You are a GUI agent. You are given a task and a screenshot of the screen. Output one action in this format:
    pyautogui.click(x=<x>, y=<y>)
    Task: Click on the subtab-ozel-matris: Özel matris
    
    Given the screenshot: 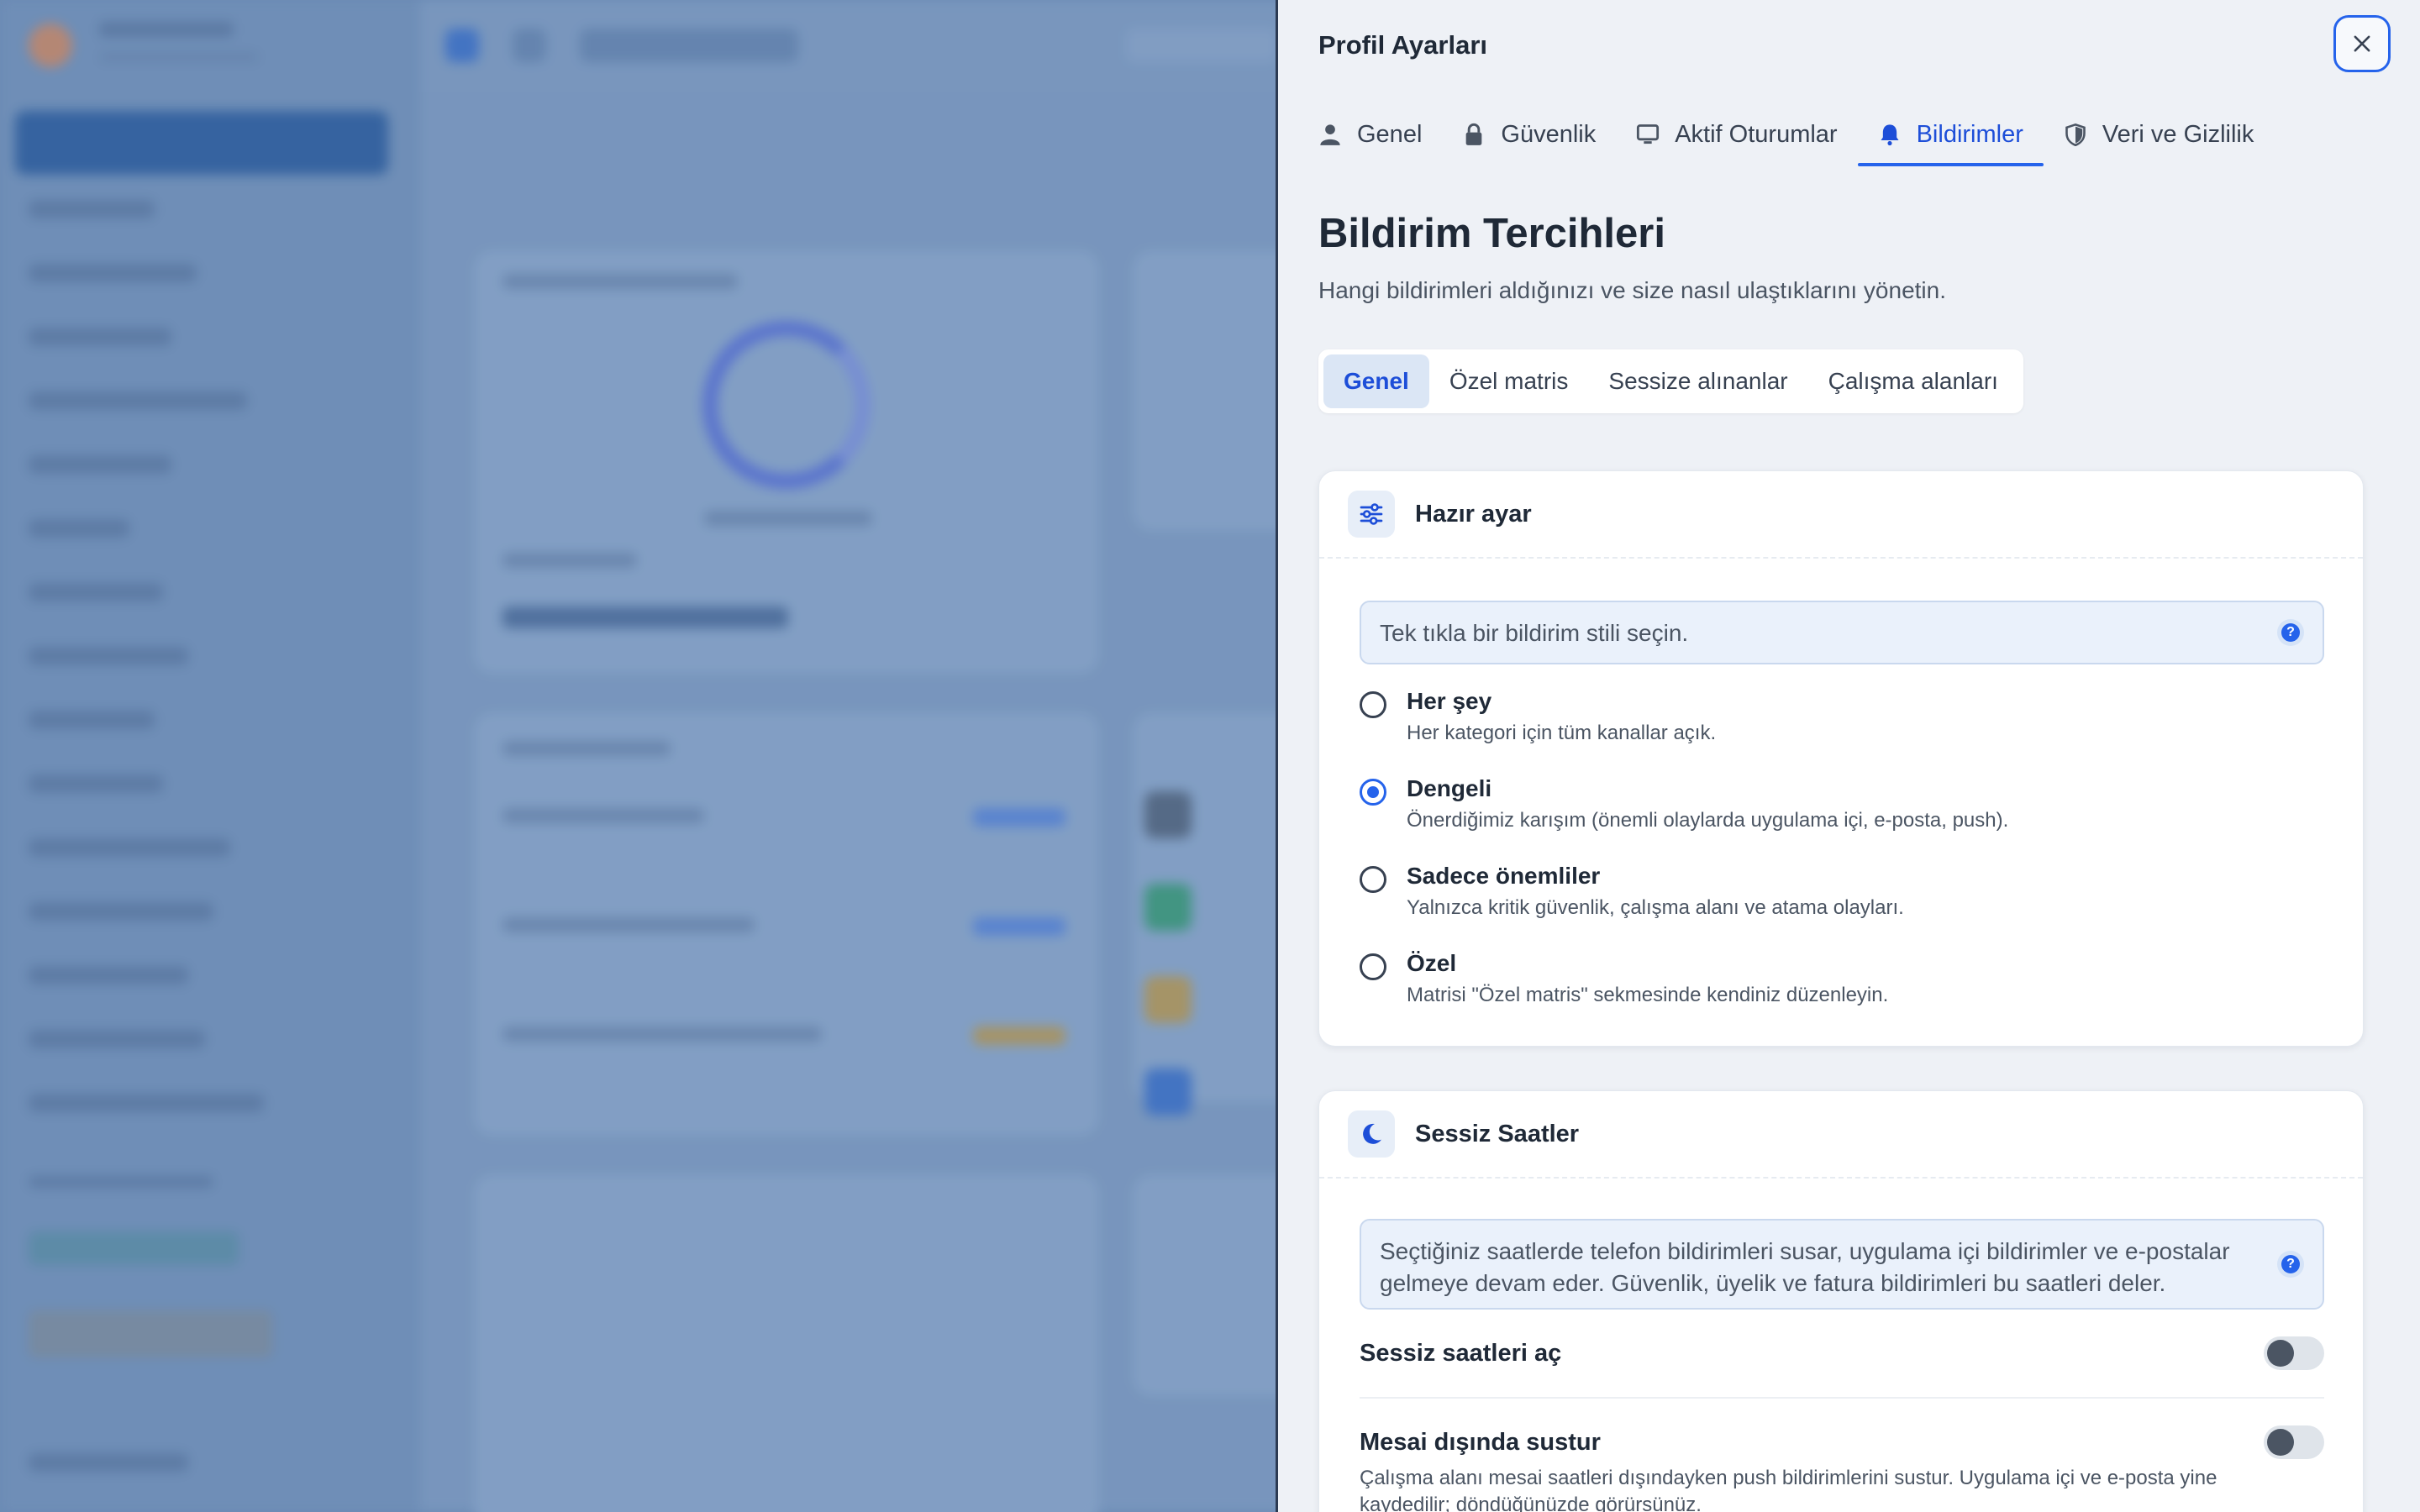 What is the action you would take?
    pyautogui.click(x=1509, y=381)
    